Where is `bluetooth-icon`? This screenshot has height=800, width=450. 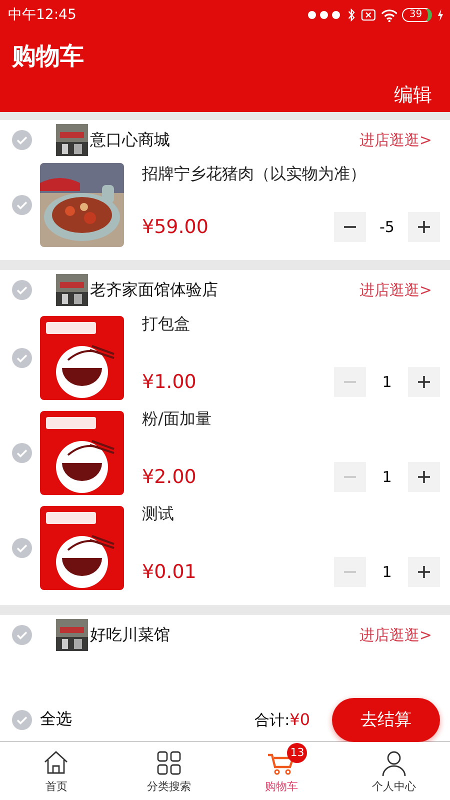
bluetooth-icon is located at coordinates (351, 15).